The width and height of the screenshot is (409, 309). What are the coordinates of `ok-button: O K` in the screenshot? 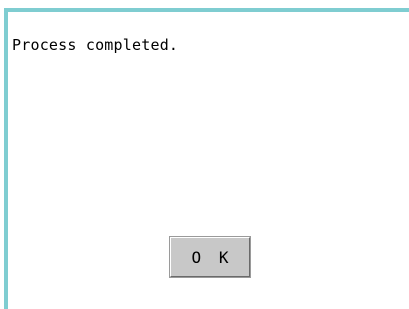 It's located at (210, 257).